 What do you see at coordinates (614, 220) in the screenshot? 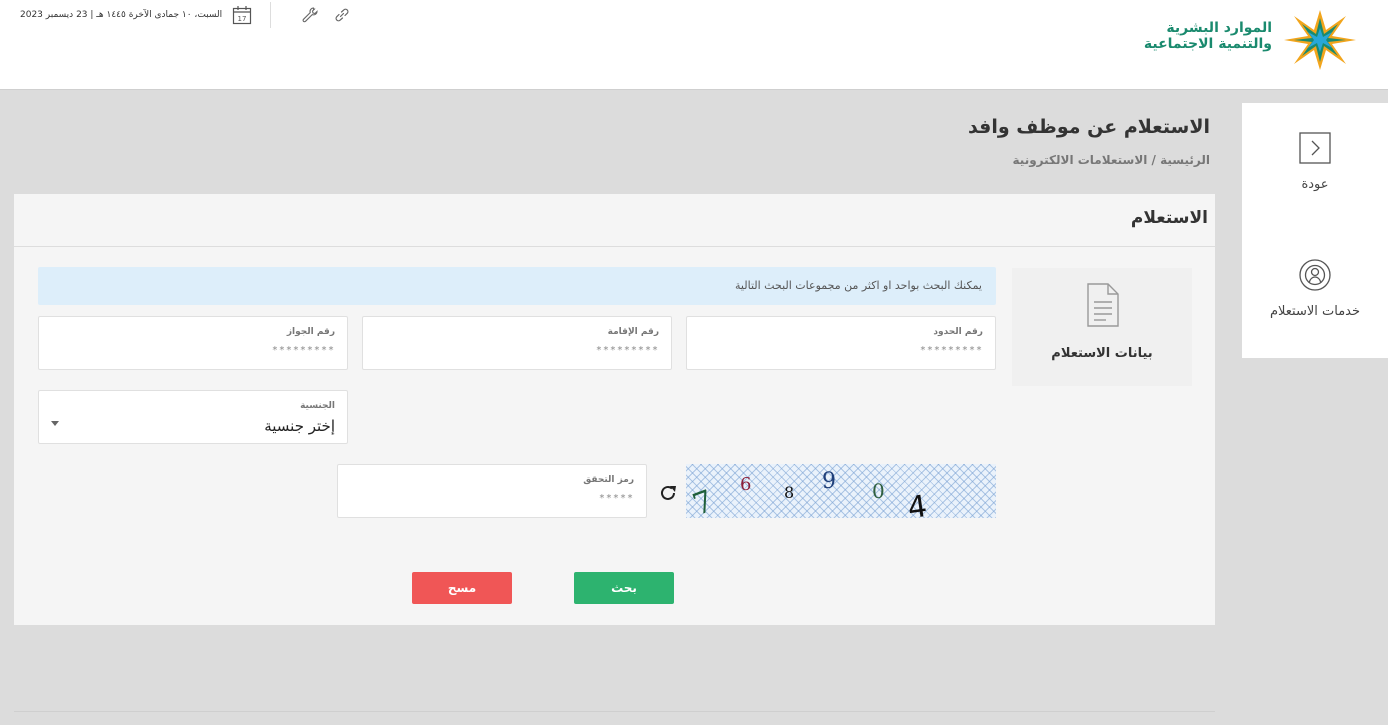
I see `card-header: الاستعلام` at bounding box center [614, 220].